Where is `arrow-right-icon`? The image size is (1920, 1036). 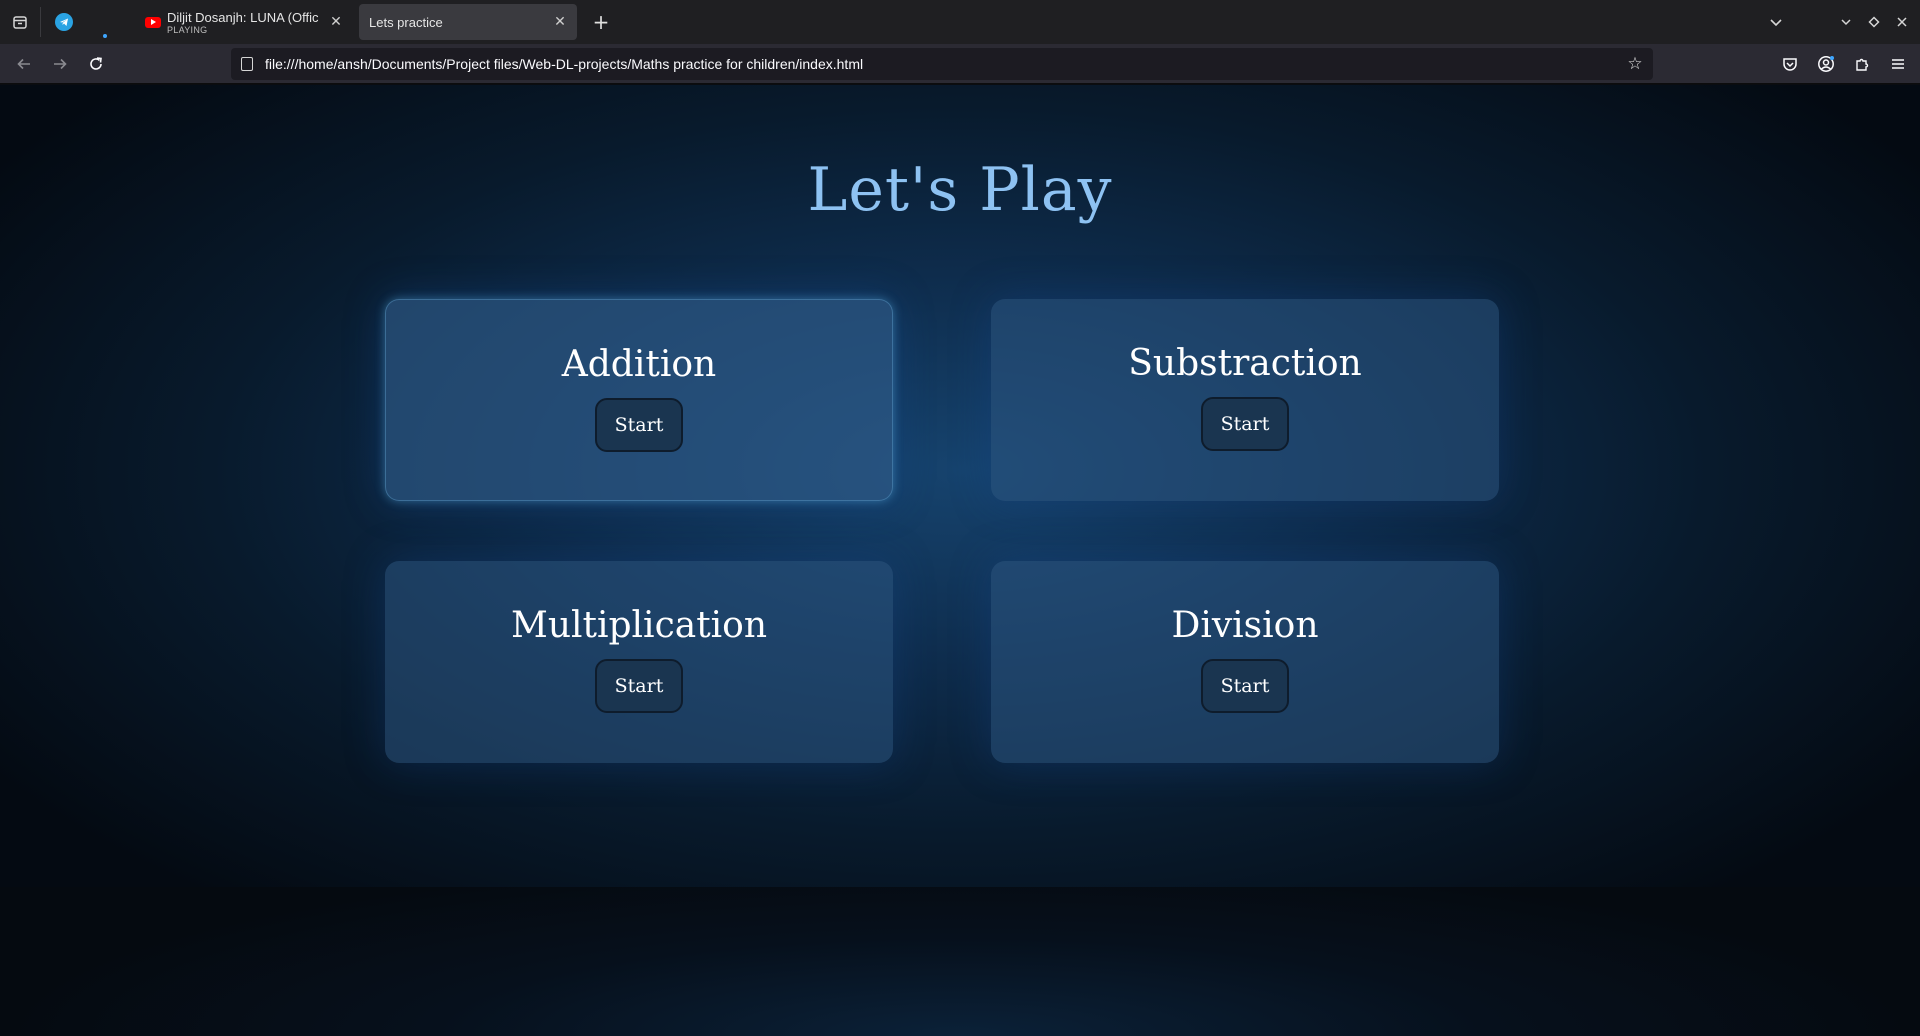
arrow-right-icon is located at coordinates (60, 63).